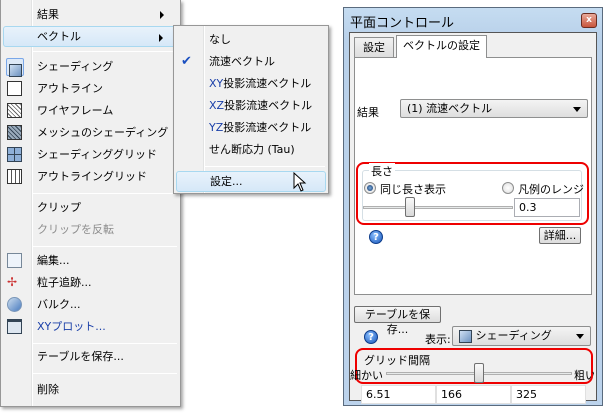 This screenshot has width=612, height=414. I want to click on menu-label: 流速ベクトル, so click(242, 61).